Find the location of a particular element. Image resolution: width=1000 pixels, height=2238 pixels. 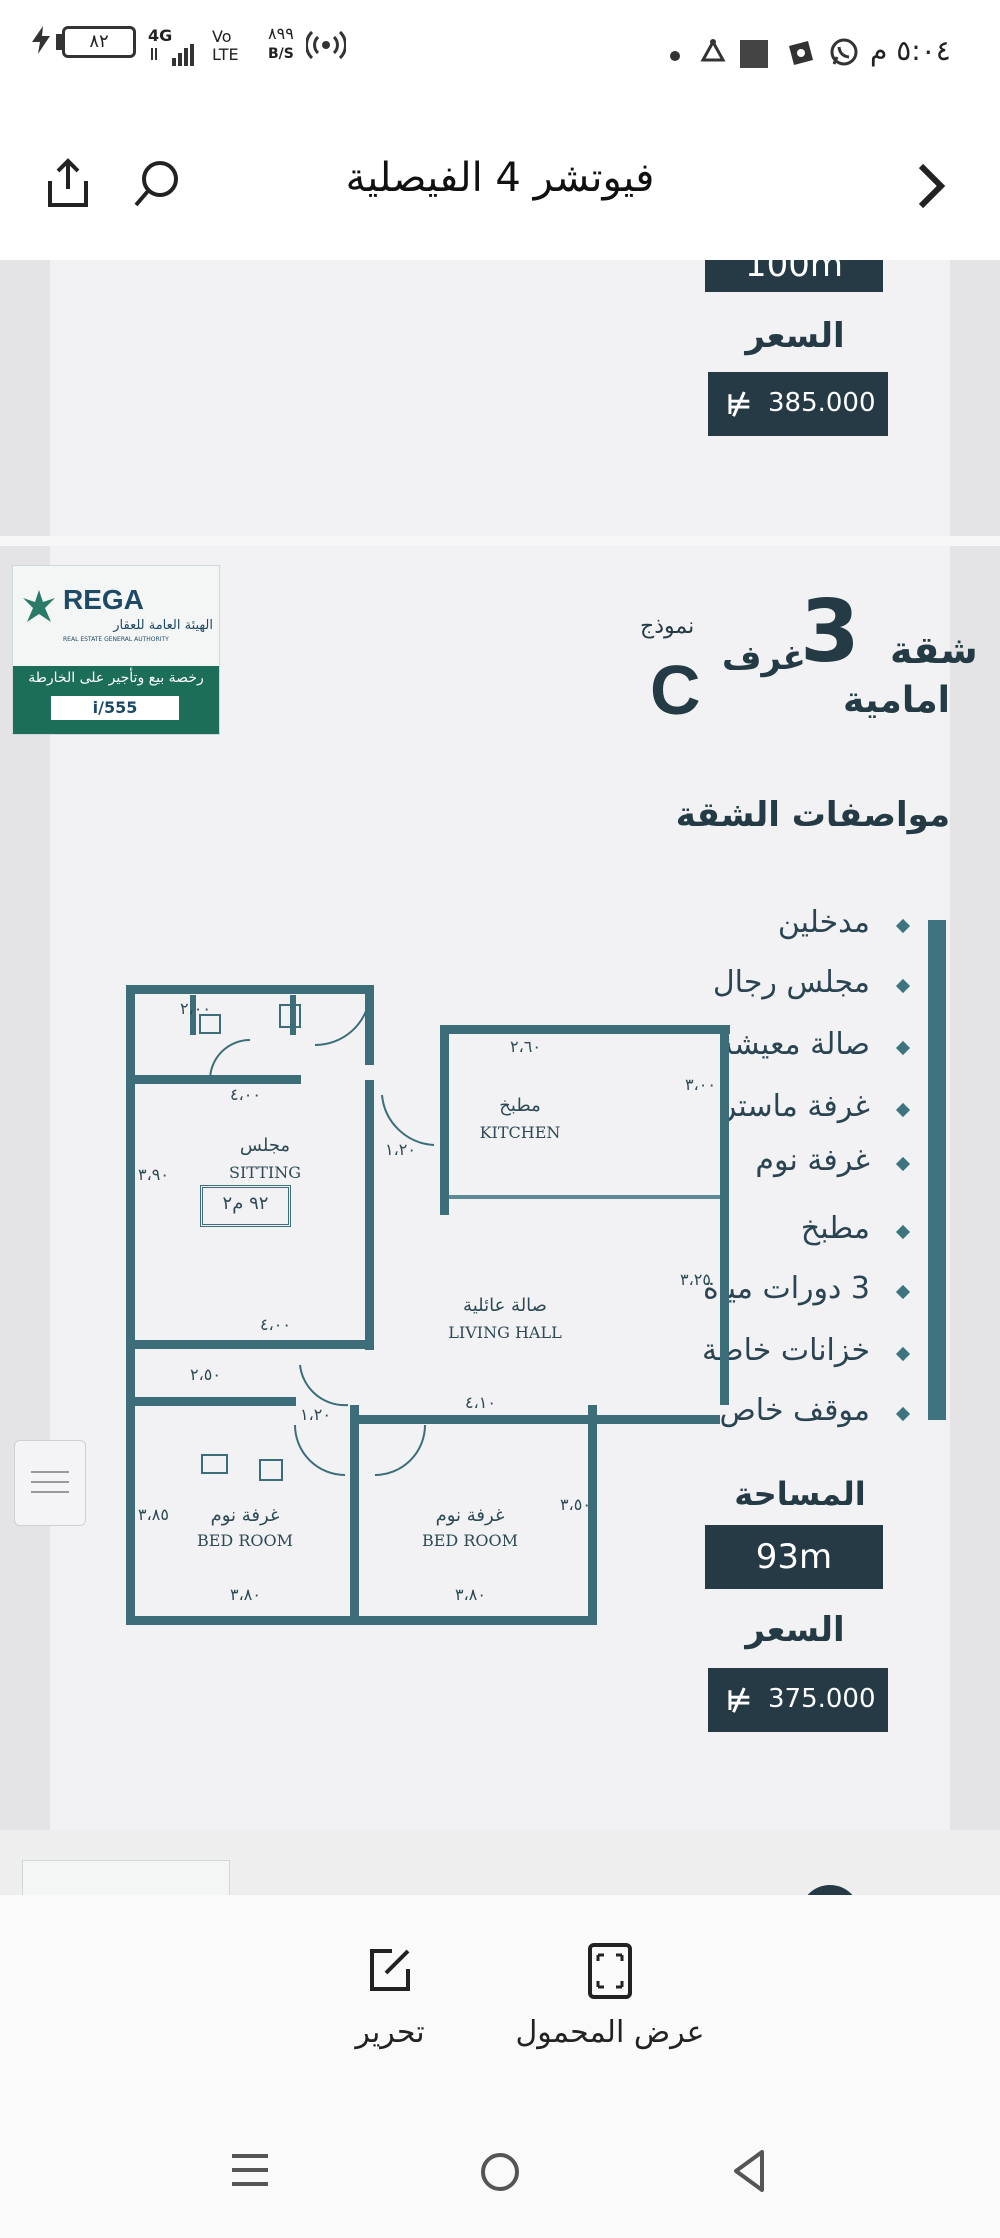

room-sitting-ar: مجلس is located at coordinates (265, 1145).